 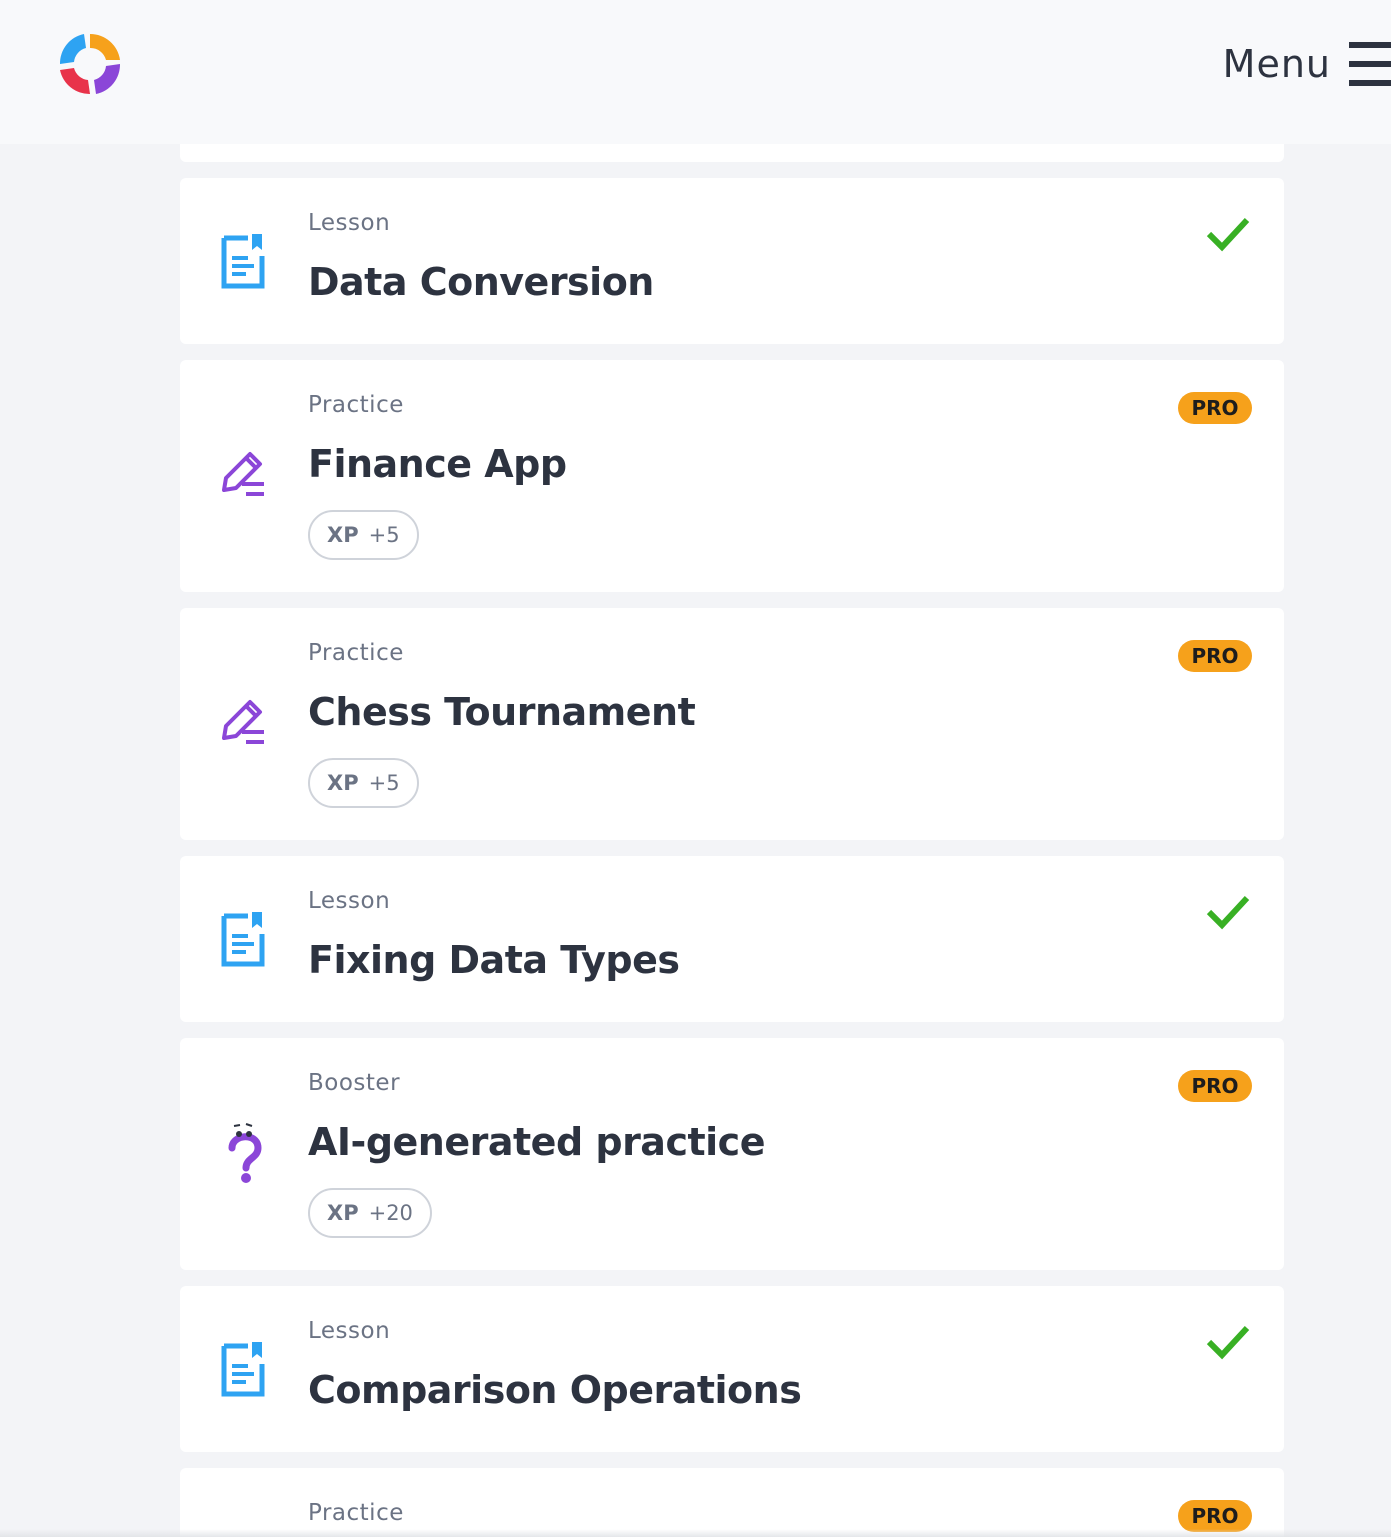 What do you see at coordinates (90, 64) in the screenshot?
I see `logo-icon` at bounding box center [90, 64].